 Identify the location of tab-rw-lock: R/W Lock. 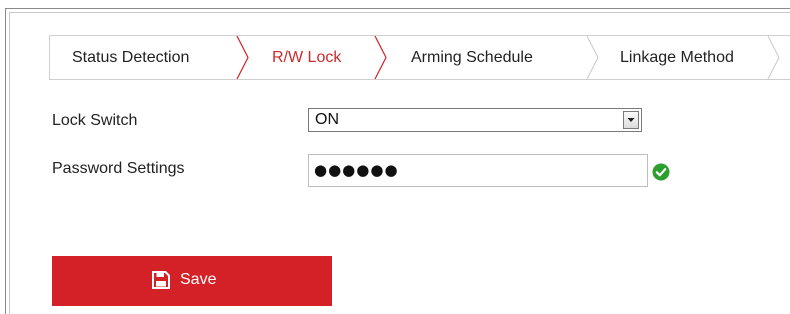
(306, 57).